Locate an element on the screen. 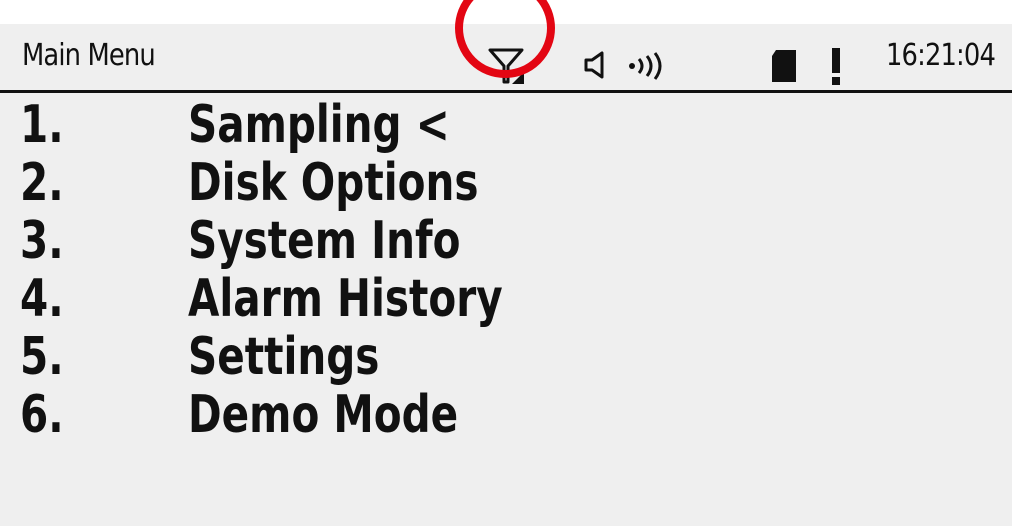 The image size is (1012, 526). signal-waves-icon is located at coordinates (645, 66).